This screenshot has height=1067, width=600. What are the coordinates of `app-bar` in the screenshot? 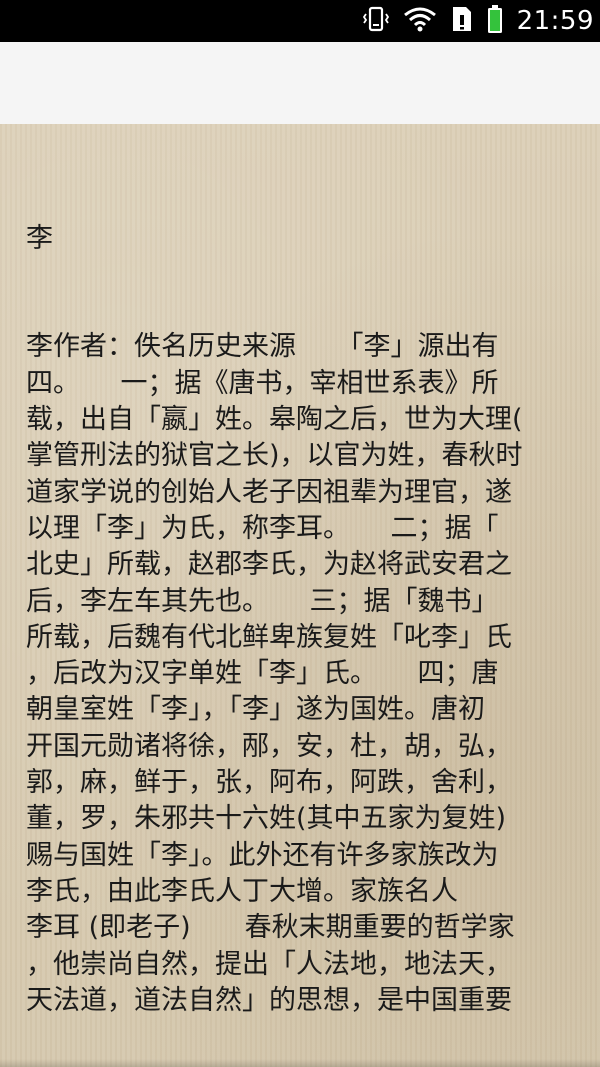 It's located at (300, 83).